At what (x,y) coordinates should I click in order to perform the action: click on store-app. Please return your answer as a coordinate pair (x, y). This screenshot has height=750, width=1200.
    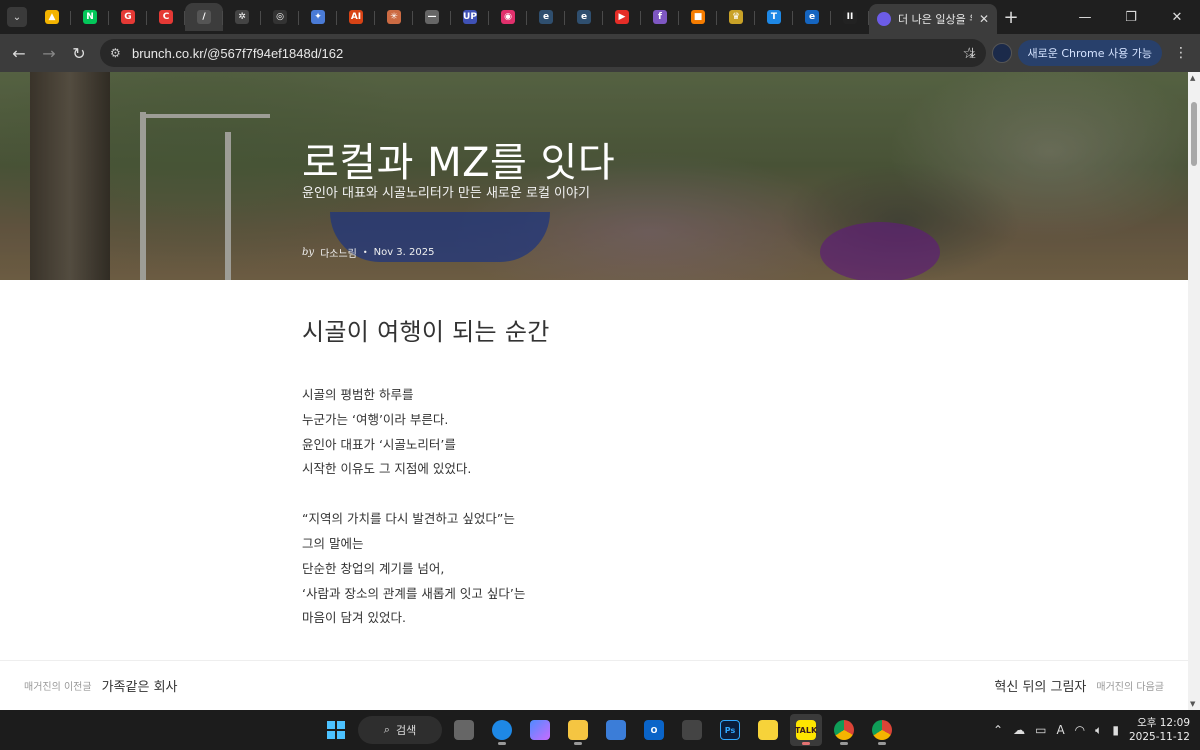
    Looking at the image, I should click on (616, 730).